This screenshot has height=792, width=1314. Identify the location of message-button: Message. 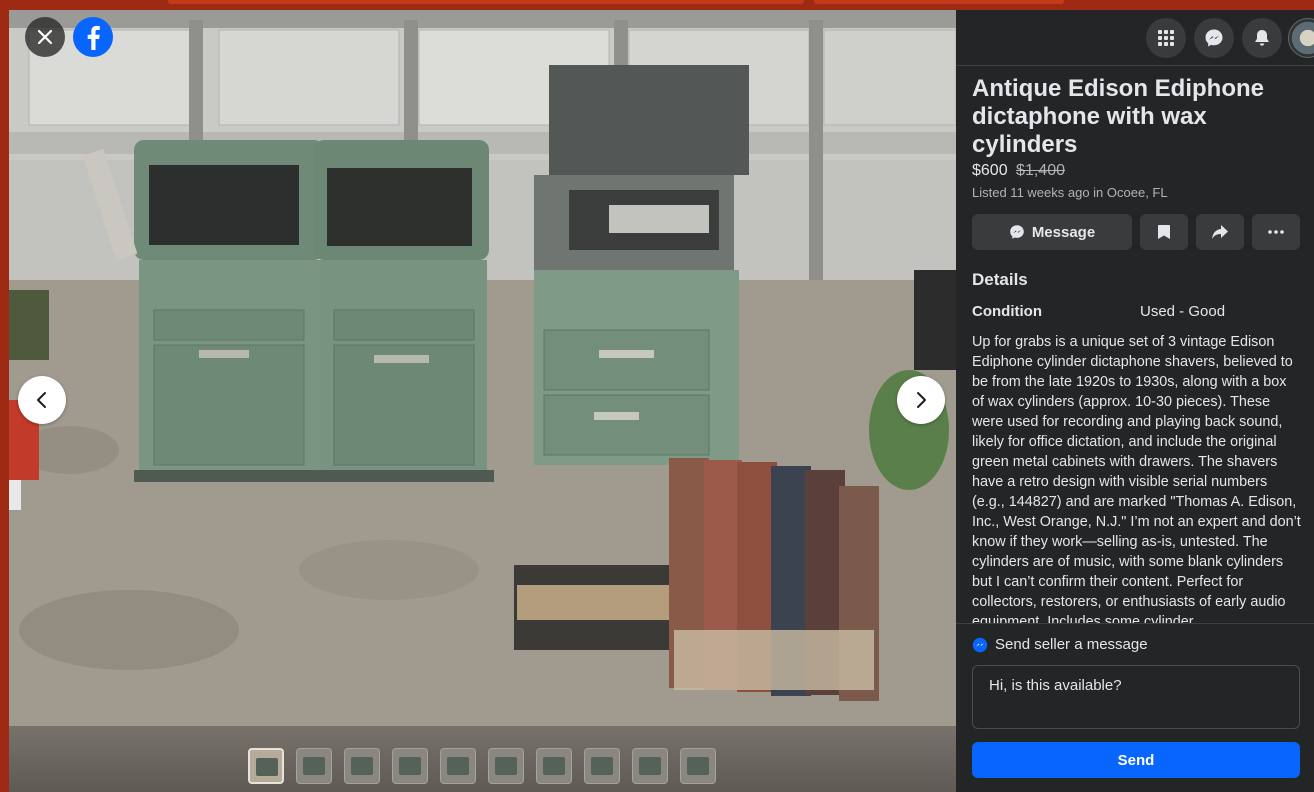
(1052, 232).